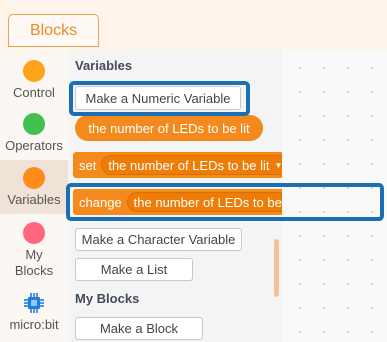  I want to click on category-variables: Variables, so click(34, 187).